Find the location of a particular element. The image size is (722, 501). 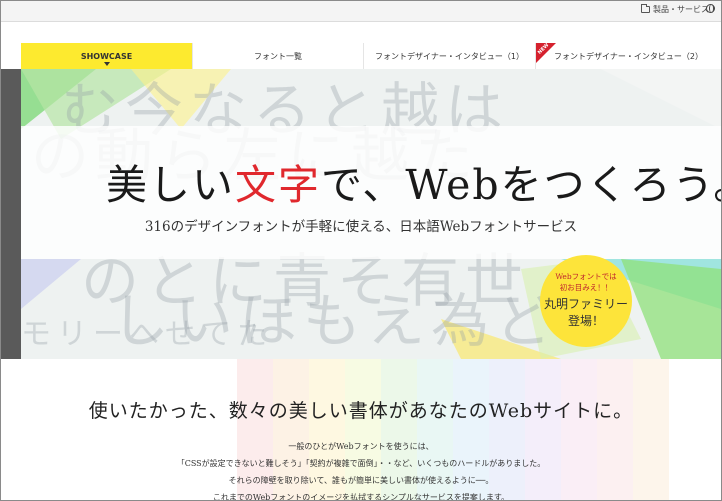

promo-line-4: 登場！ is located at coordinates (585, 321).